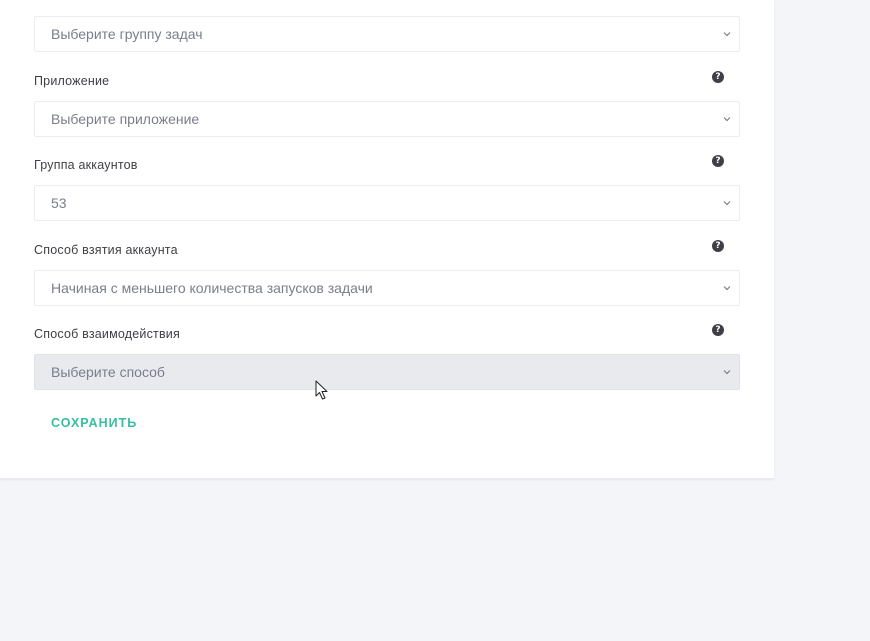 Image resolution: width=870 pixels, height=641 pixels. What do you see at coordinates (72, 81) in the screenshot?
I see `application-label: Приложение` at bounding box center [72, 81].